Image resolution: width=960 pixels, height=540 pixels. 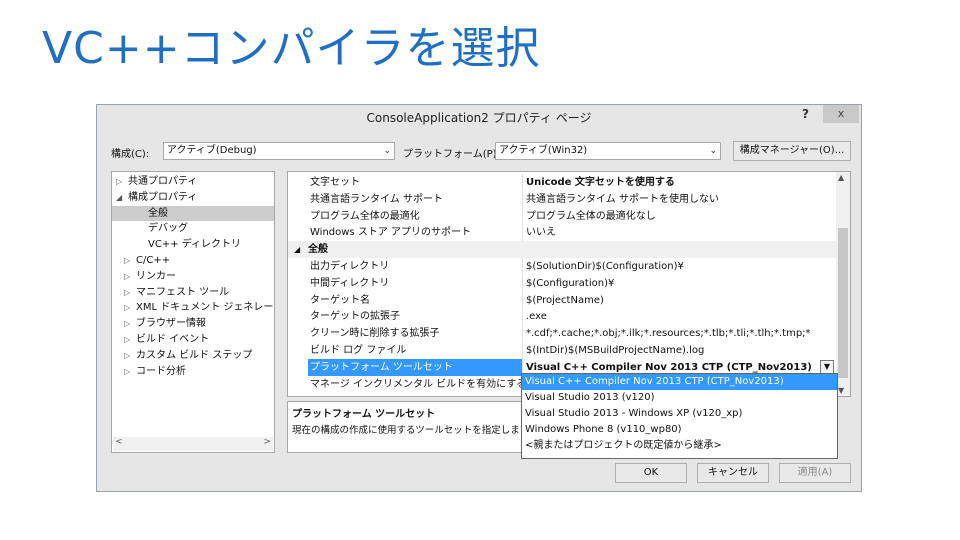 What do you see at coordinates (350, 266) in the screenshot?
I see `property-name: 出力ディレクトリ` at bounding box center [350, 266].